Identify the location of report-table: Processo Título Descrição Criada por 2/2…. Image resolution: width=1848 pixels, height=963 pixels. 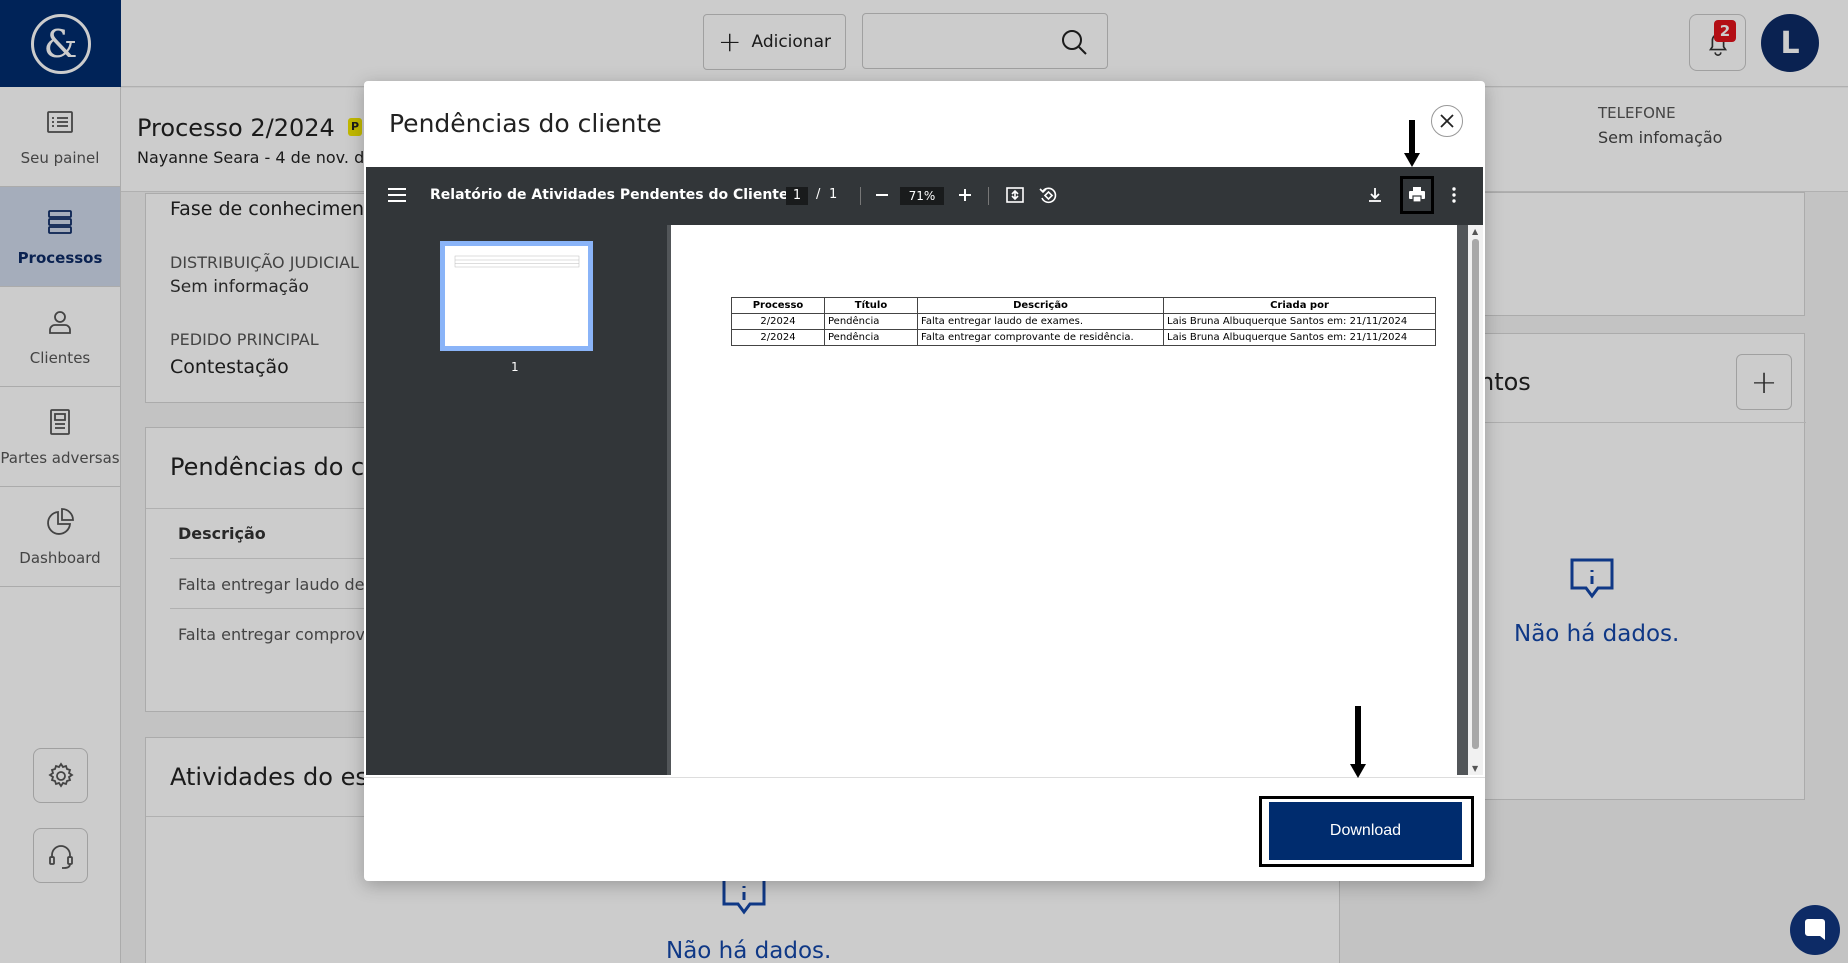
(1083, 321).